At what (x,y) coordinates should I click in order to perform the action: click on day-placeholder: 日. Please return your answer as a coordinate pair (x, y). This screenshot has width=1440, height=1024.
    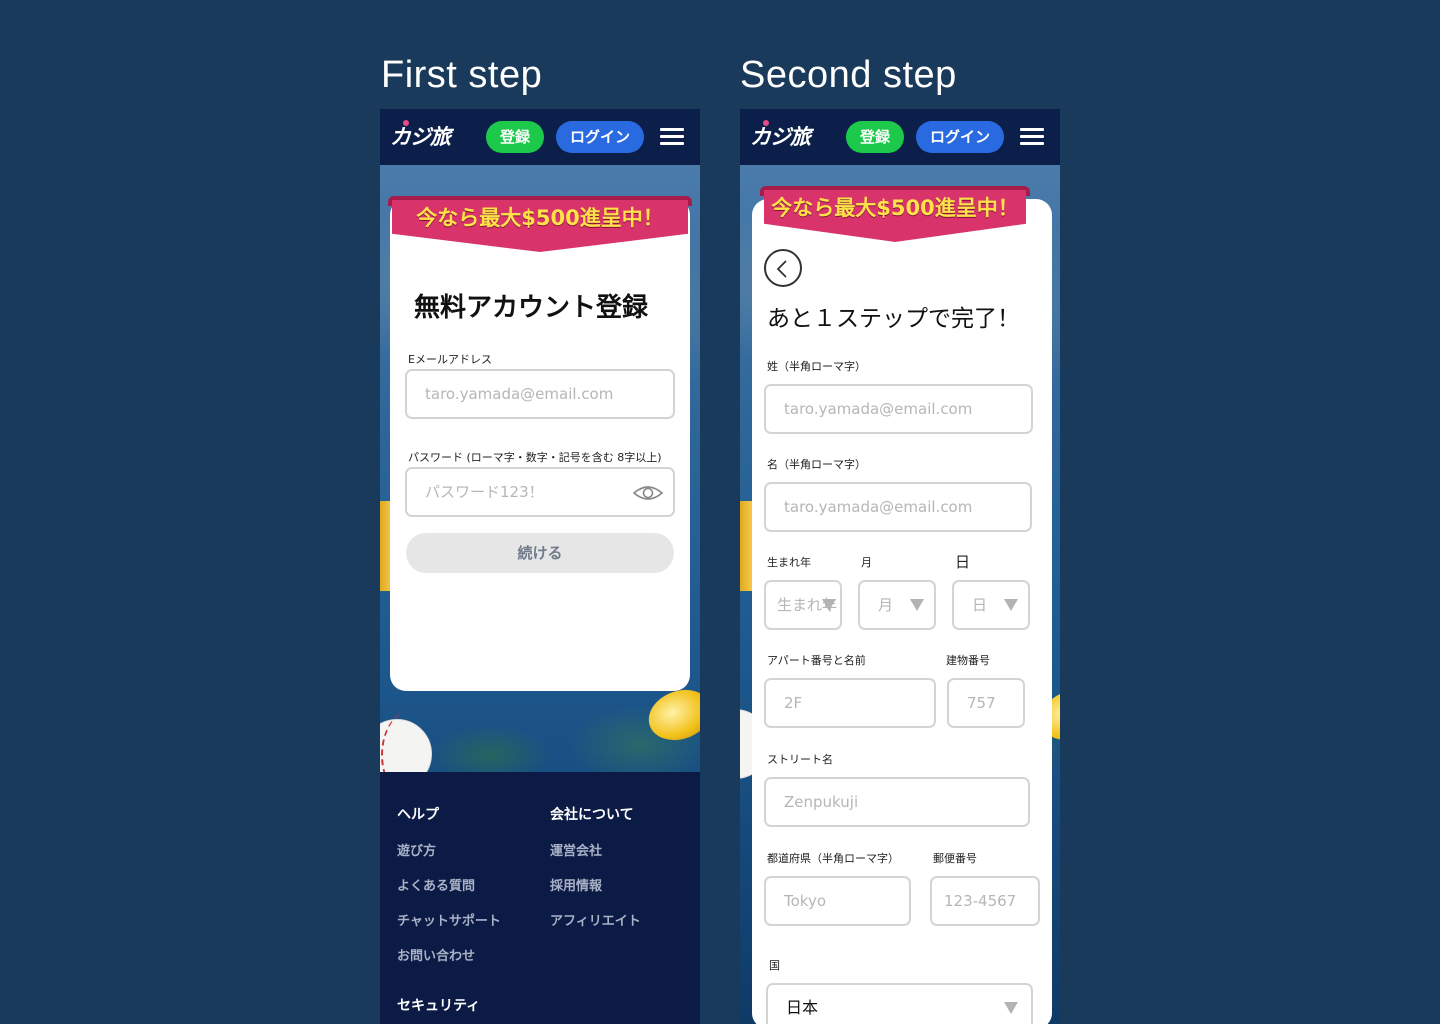
    Looking at the image, I should click on (980, 605).